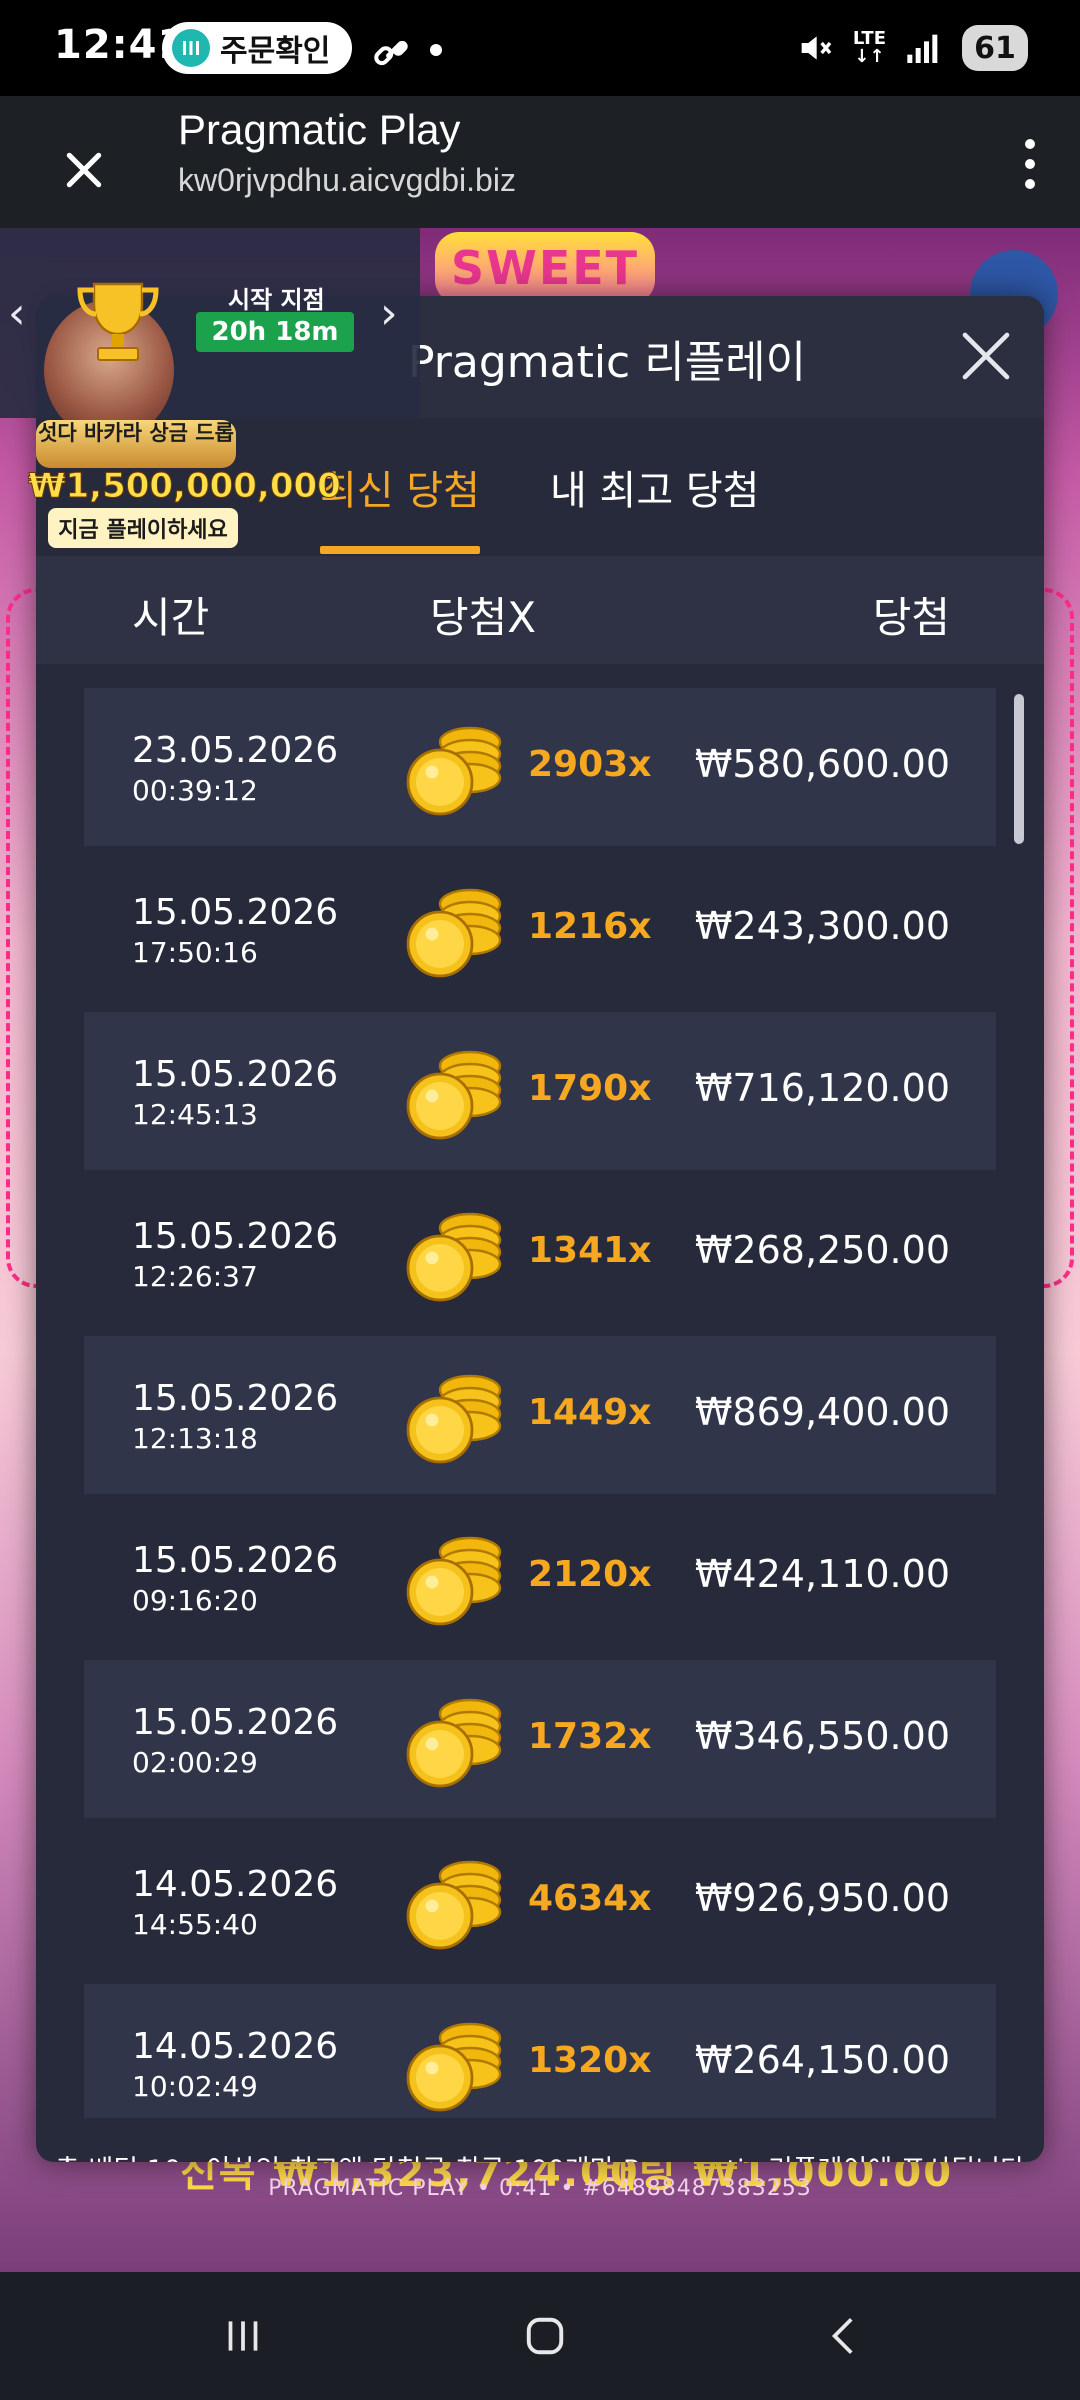 Image resolution: width=1080 pixels, height=2400 pixels. Describe the element at coordinates (195, 1114) in the screenshot. I see `row-time: 12:45:13` at that location.